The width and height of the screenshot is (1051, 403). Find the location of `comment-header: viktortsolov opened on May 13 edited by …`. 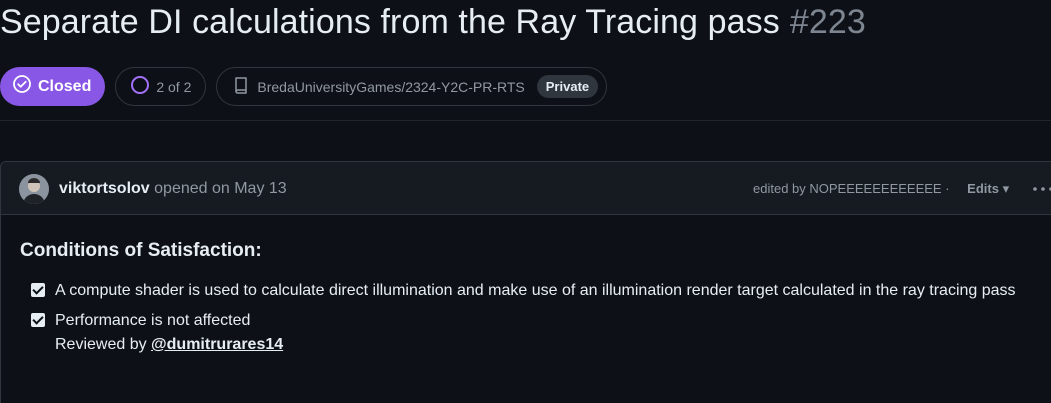

comment-header: viktortsolov opened on May 13 edited by … is located at coordinates (526, 188).